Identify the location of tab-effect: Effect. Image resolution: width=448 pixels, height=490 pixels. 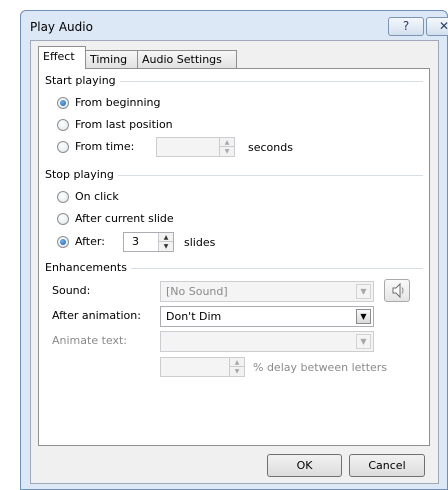
(62, 57).